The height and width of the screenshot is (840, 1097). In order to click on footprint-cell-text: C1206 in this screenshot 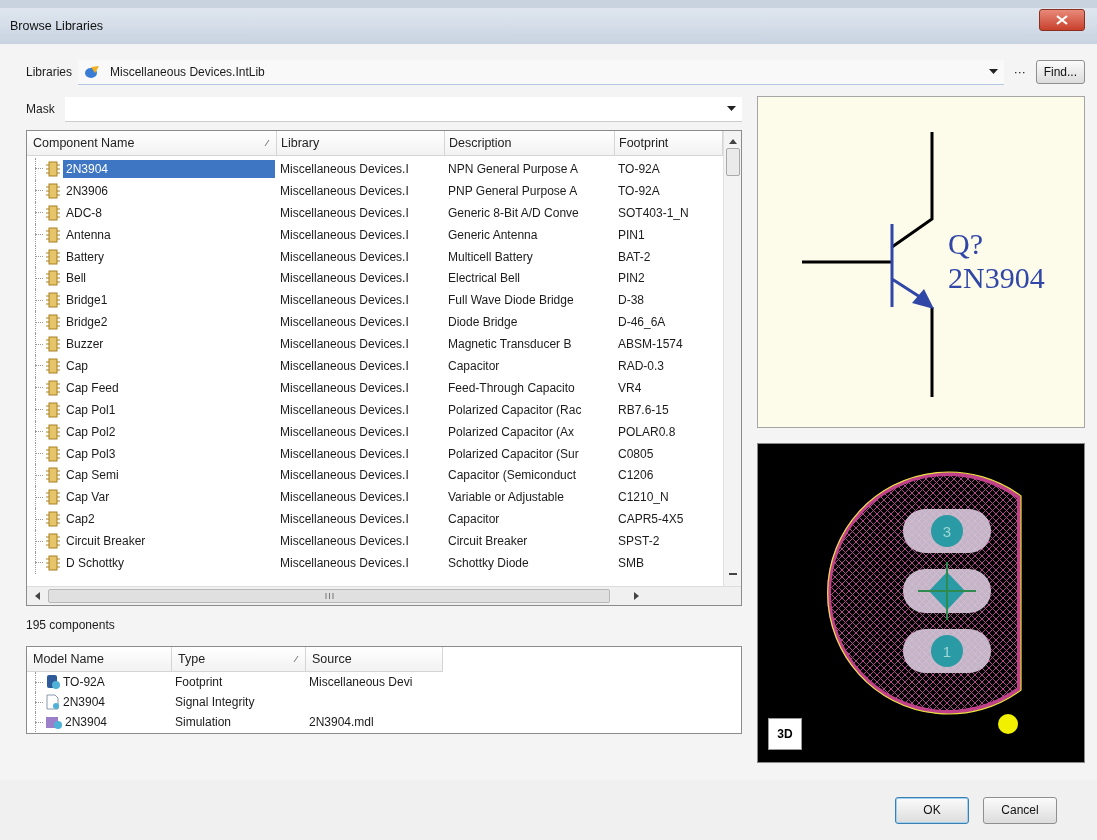, I will do `click(636, 475)`.